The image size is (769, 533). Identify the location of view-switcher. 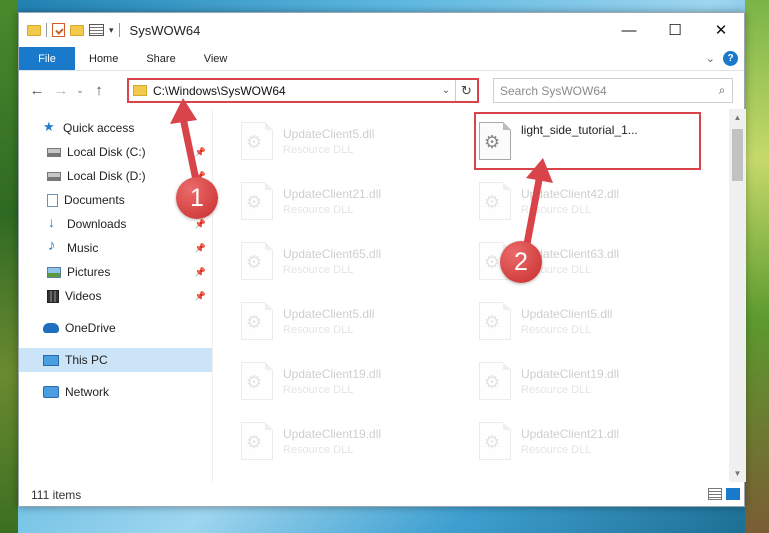
(724, 494).